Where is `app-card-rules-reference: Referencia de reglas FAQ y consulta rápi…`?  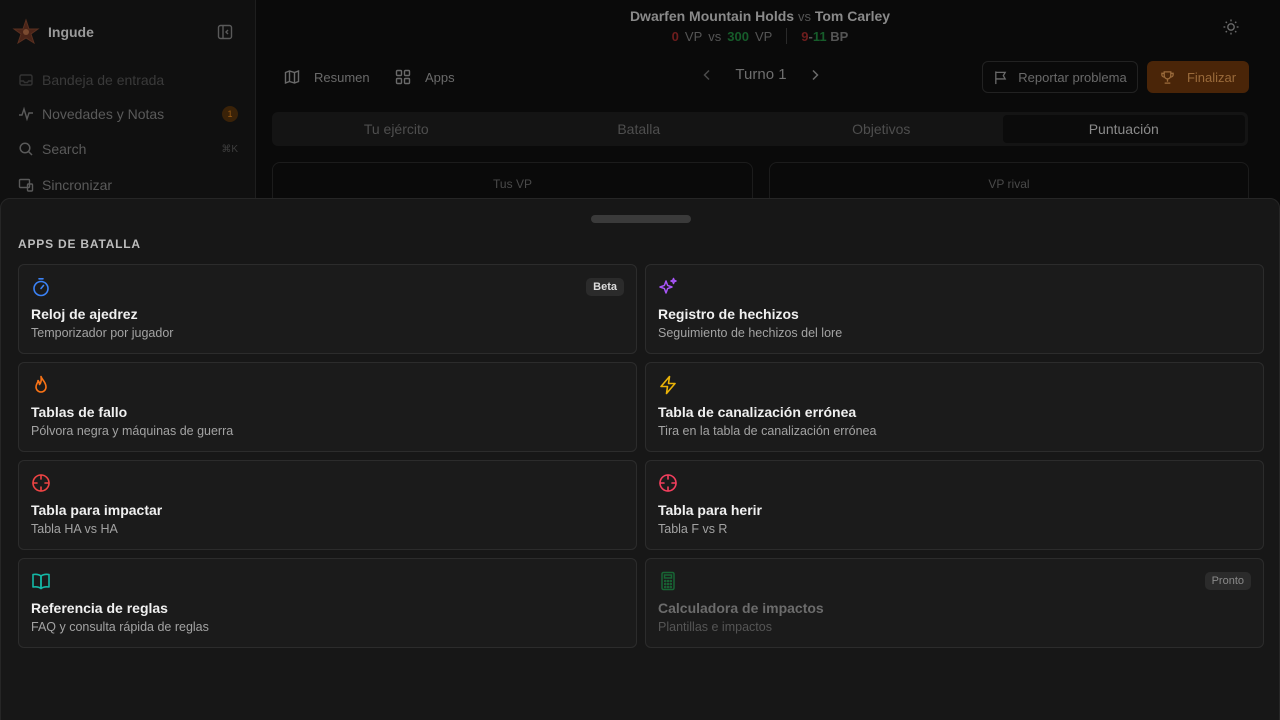 app-card-rules-reference: Referencia de reglas FAQ y consulta rápi… is located at coordinates (327, 603).